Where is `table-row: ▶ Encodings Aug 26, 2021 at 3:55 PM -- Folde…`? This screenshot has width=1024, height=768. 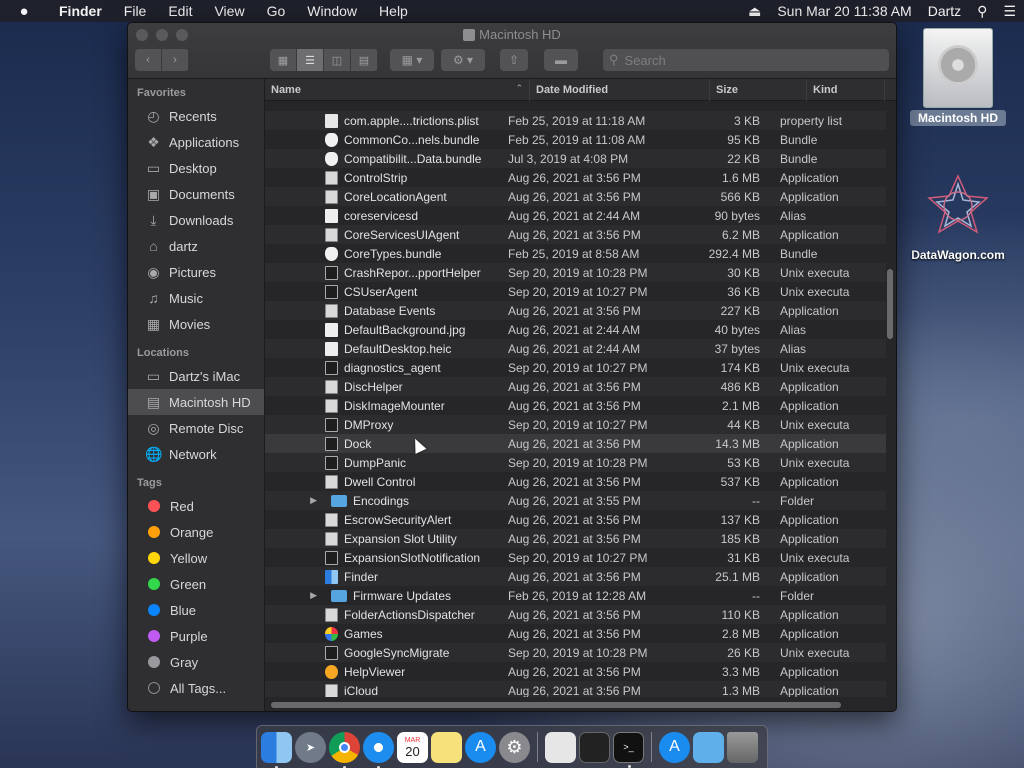
table-row: ▶ Encodings Aug 26, 2021 at 3:55 PM -- Folde… is located at coordinates (575, 500).